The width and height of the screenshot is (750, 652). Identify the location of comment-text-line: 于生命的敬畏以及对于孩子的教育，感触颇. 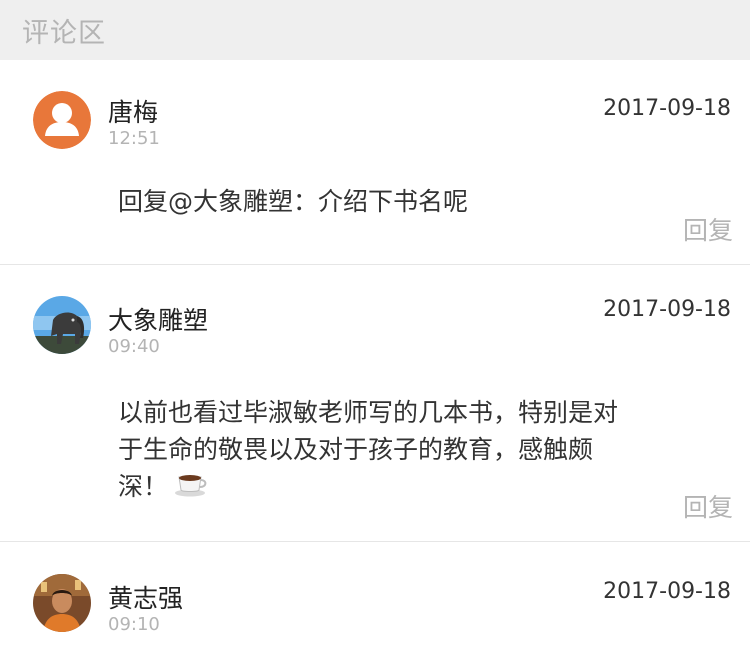
(356, 449).